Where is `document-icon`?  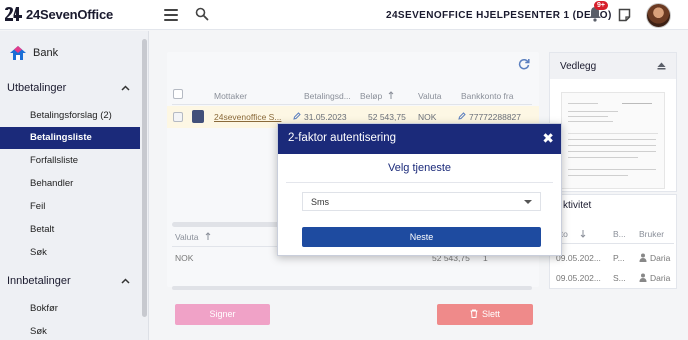 document-icon is located at coordinates (198, 116).